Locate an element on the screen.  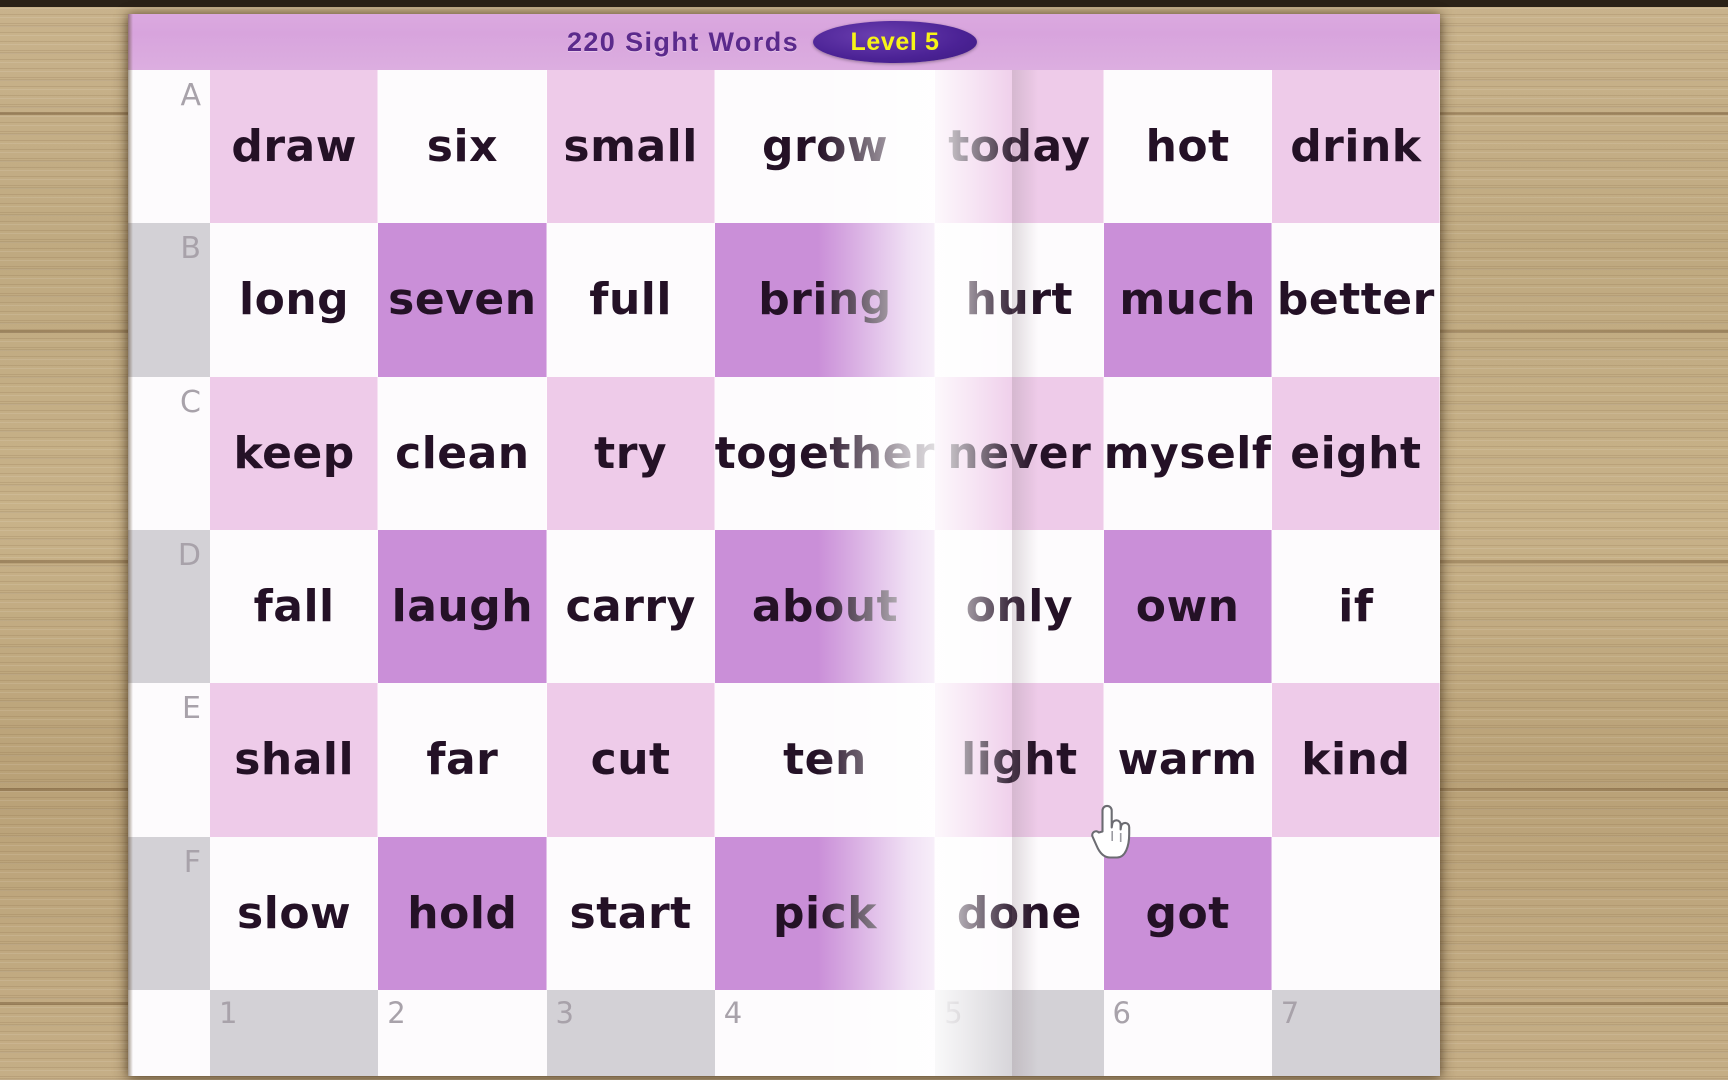
column-header-7: 7 is located at coordinates (1355, 1032).